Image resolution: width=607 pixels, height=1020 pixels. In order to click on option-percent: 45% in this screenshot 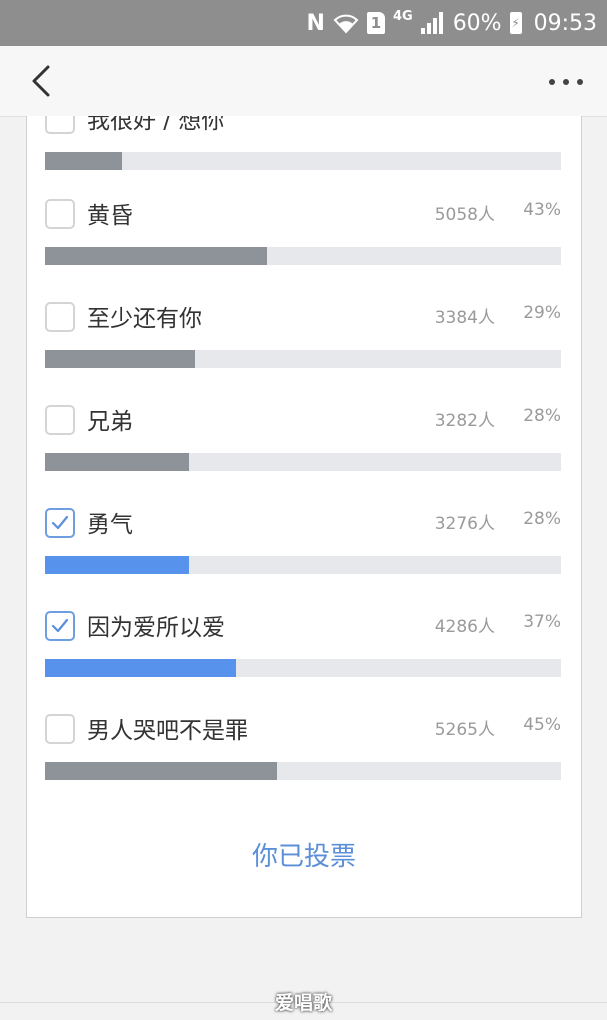, I will do `click(542, 725)`.